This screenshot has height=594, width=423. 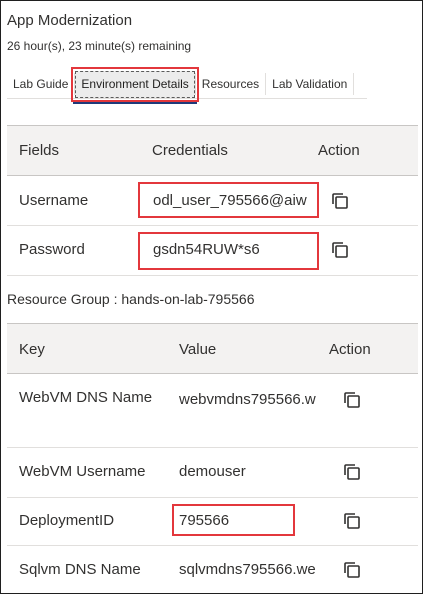 What do you see at coordinates (212, 411) in the screenshot?
I see `table-row-webvm-dns: WebVM DNS Name webvmdns795566.w` at bounding box center [212, 411].